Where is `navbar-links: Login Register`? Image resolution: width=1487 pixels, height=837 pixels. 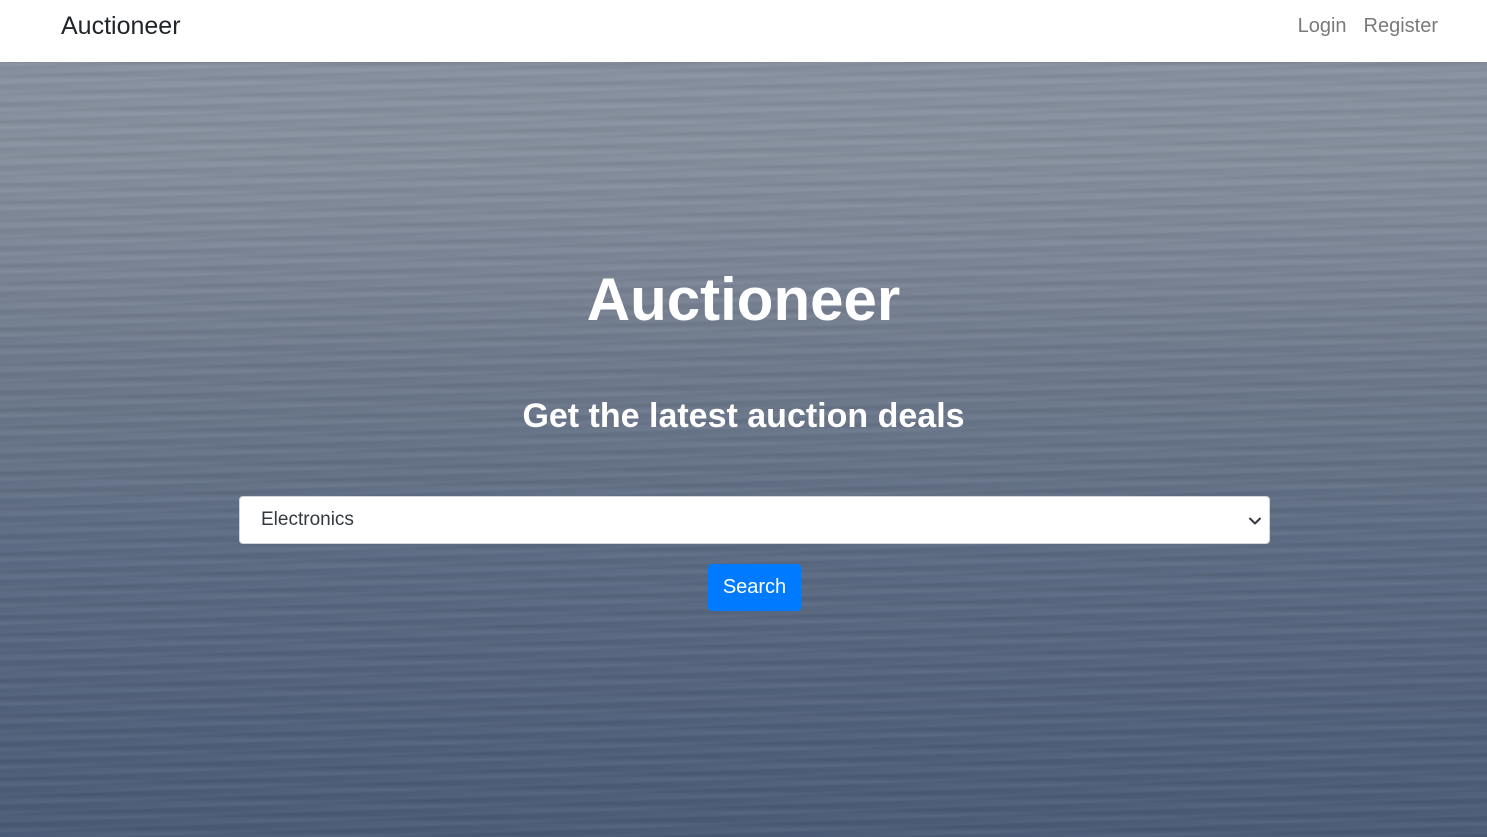
navbar-links: Login Register is located at coordinates (1368, 26).